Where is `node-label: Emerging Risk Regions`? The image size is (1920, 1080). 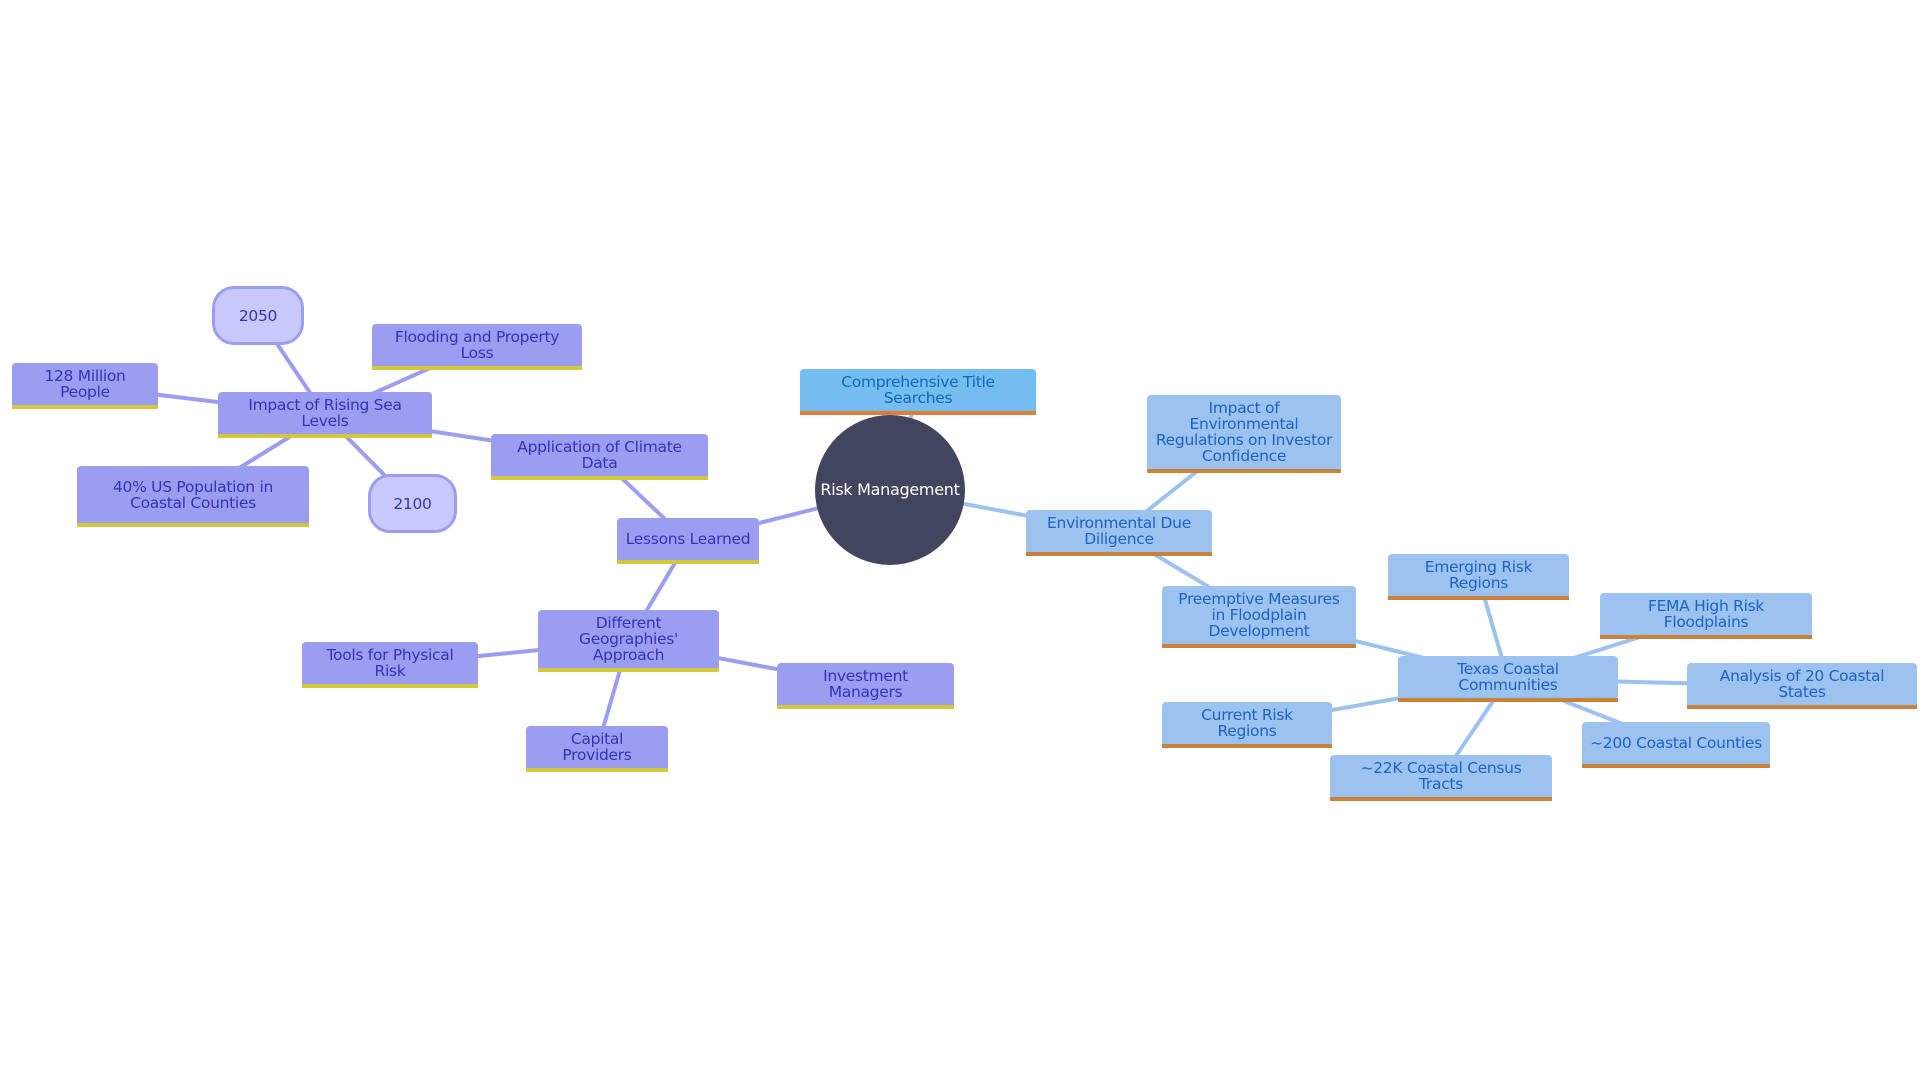
node-label: Emerging Risk Regions is located at coordinates (1478, 575).